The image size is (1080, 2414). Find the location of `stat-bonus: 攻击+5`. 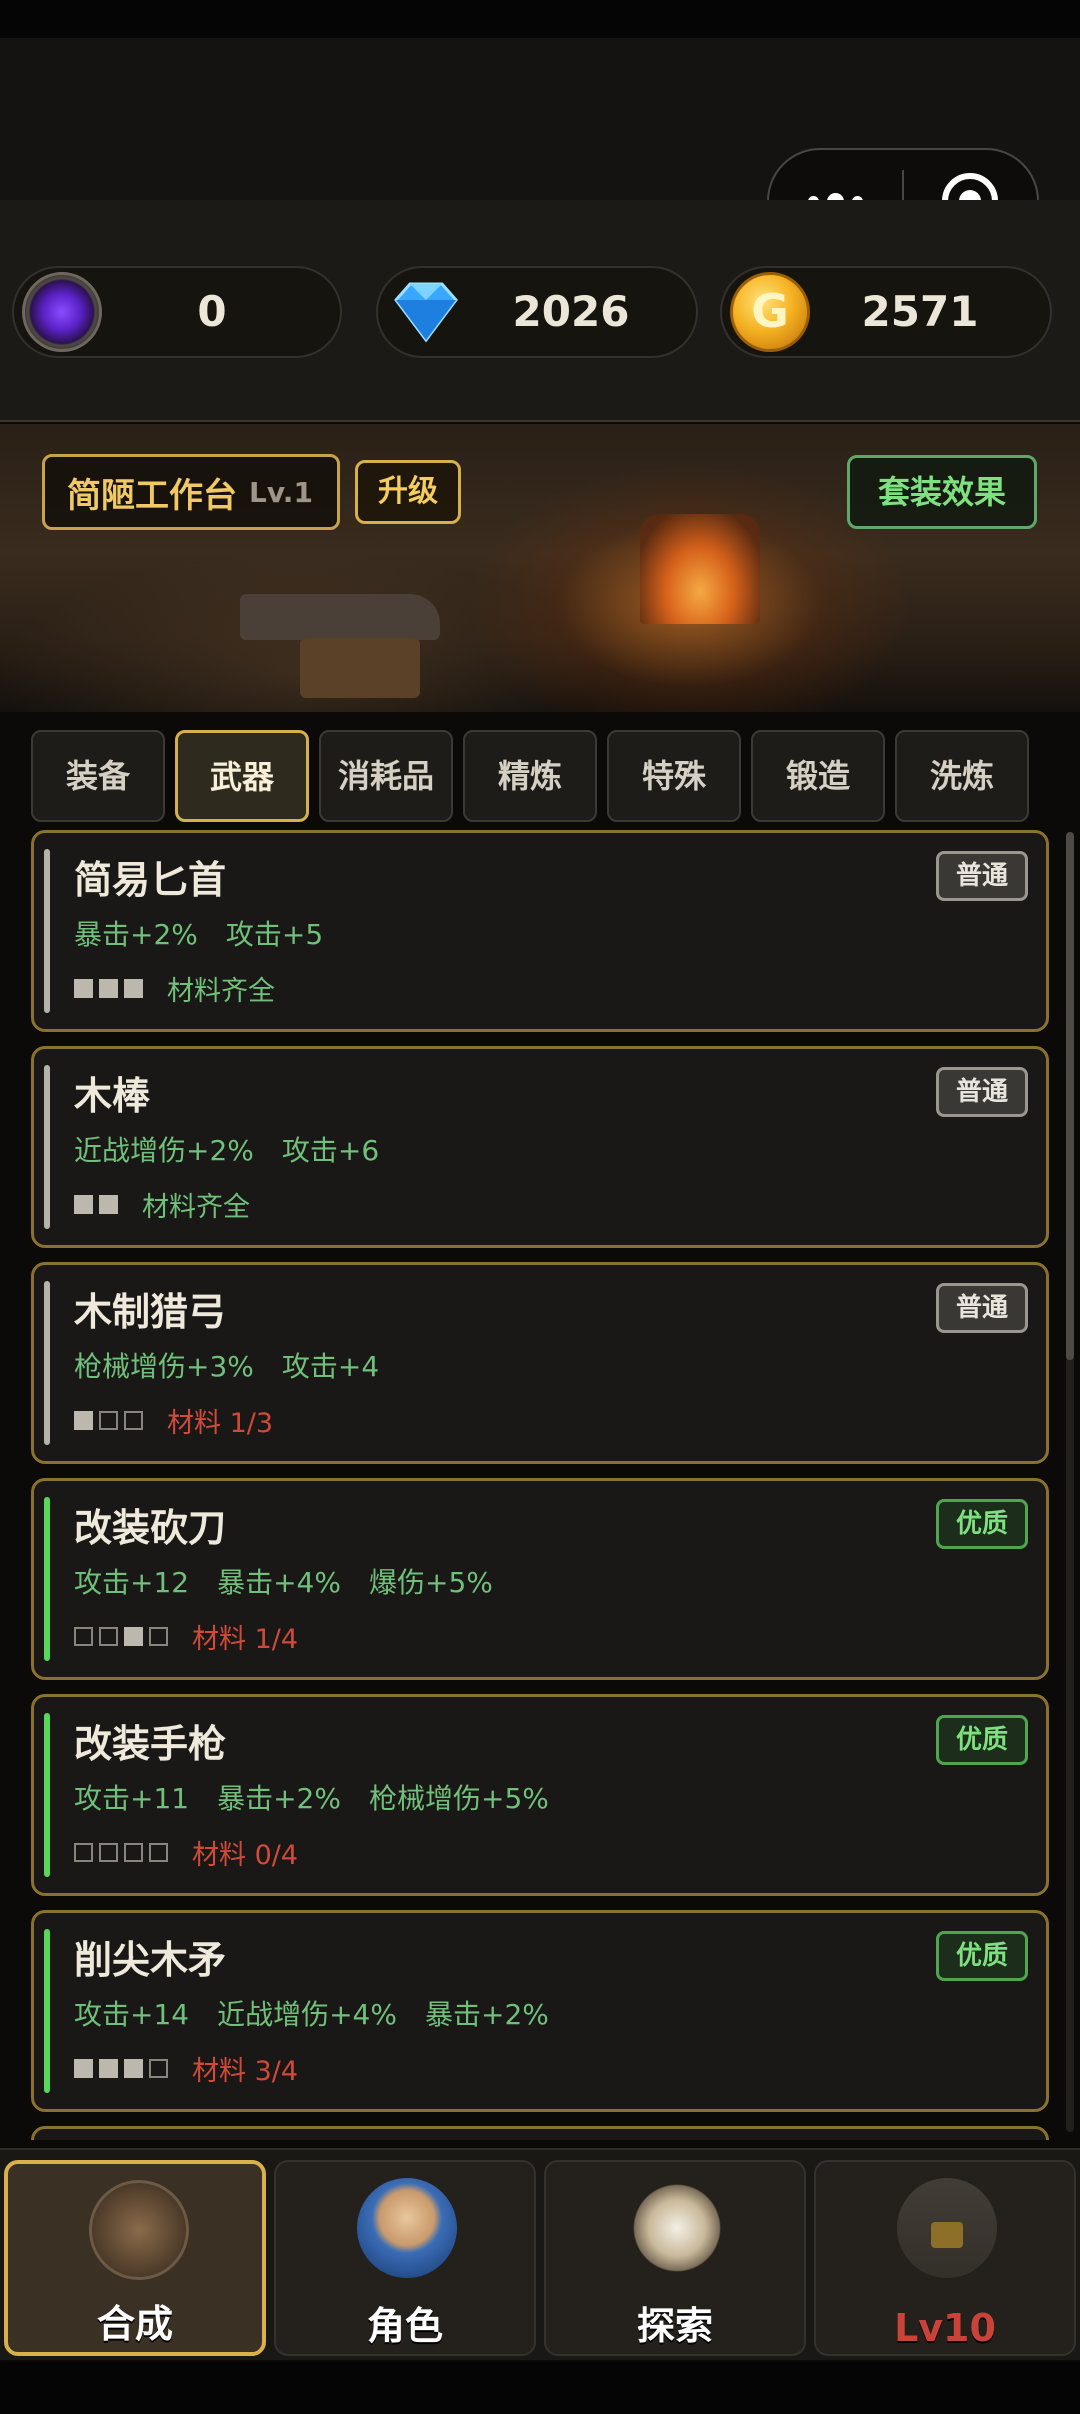

stat-bonus: 攻击+5 is located at coordinates (274, 934).